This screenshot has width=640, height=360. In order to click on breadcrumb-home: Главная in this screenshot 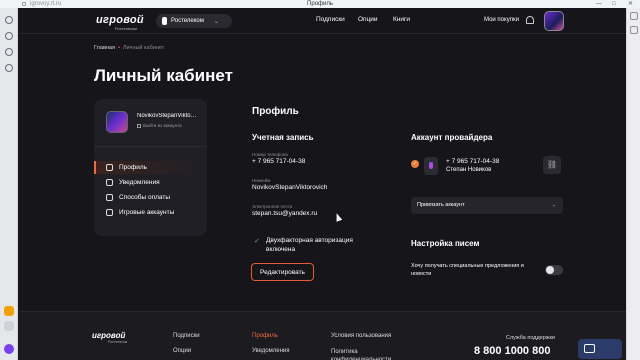, I will do `click(104, 48)`.